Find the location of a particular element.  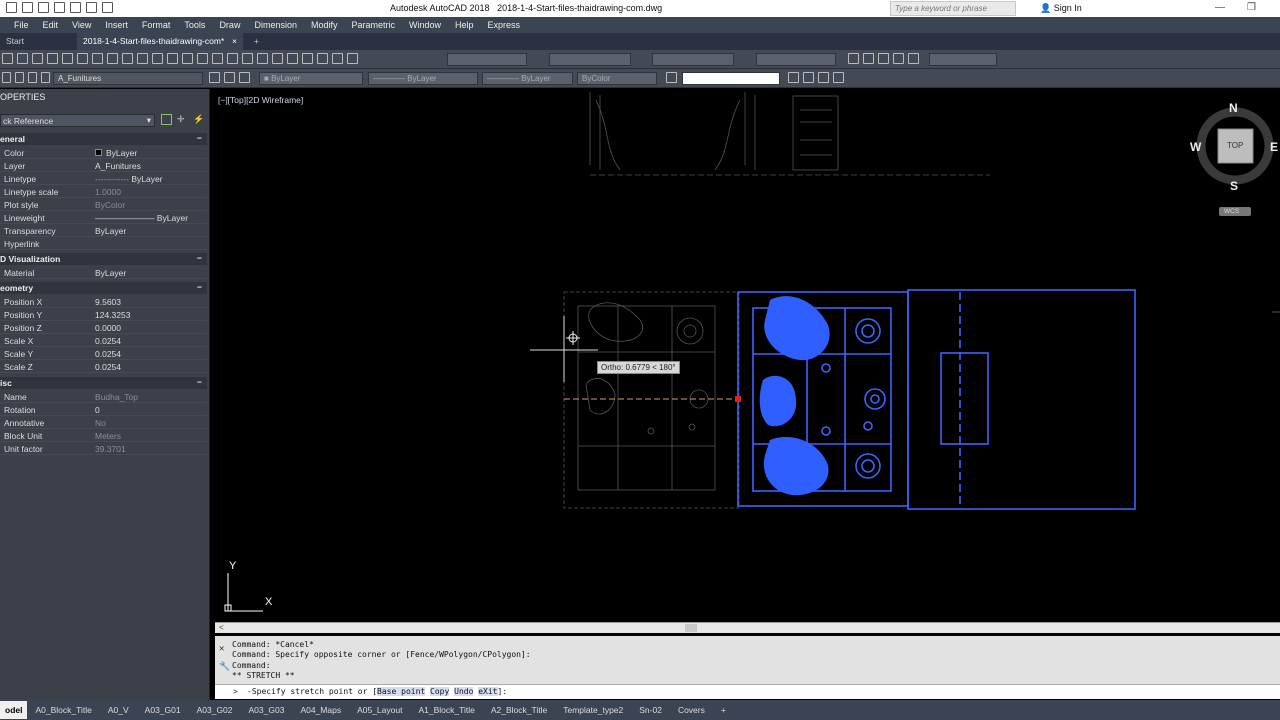

linetype-dropdown: ———— ByLayer is located at coordinates (423, 78).